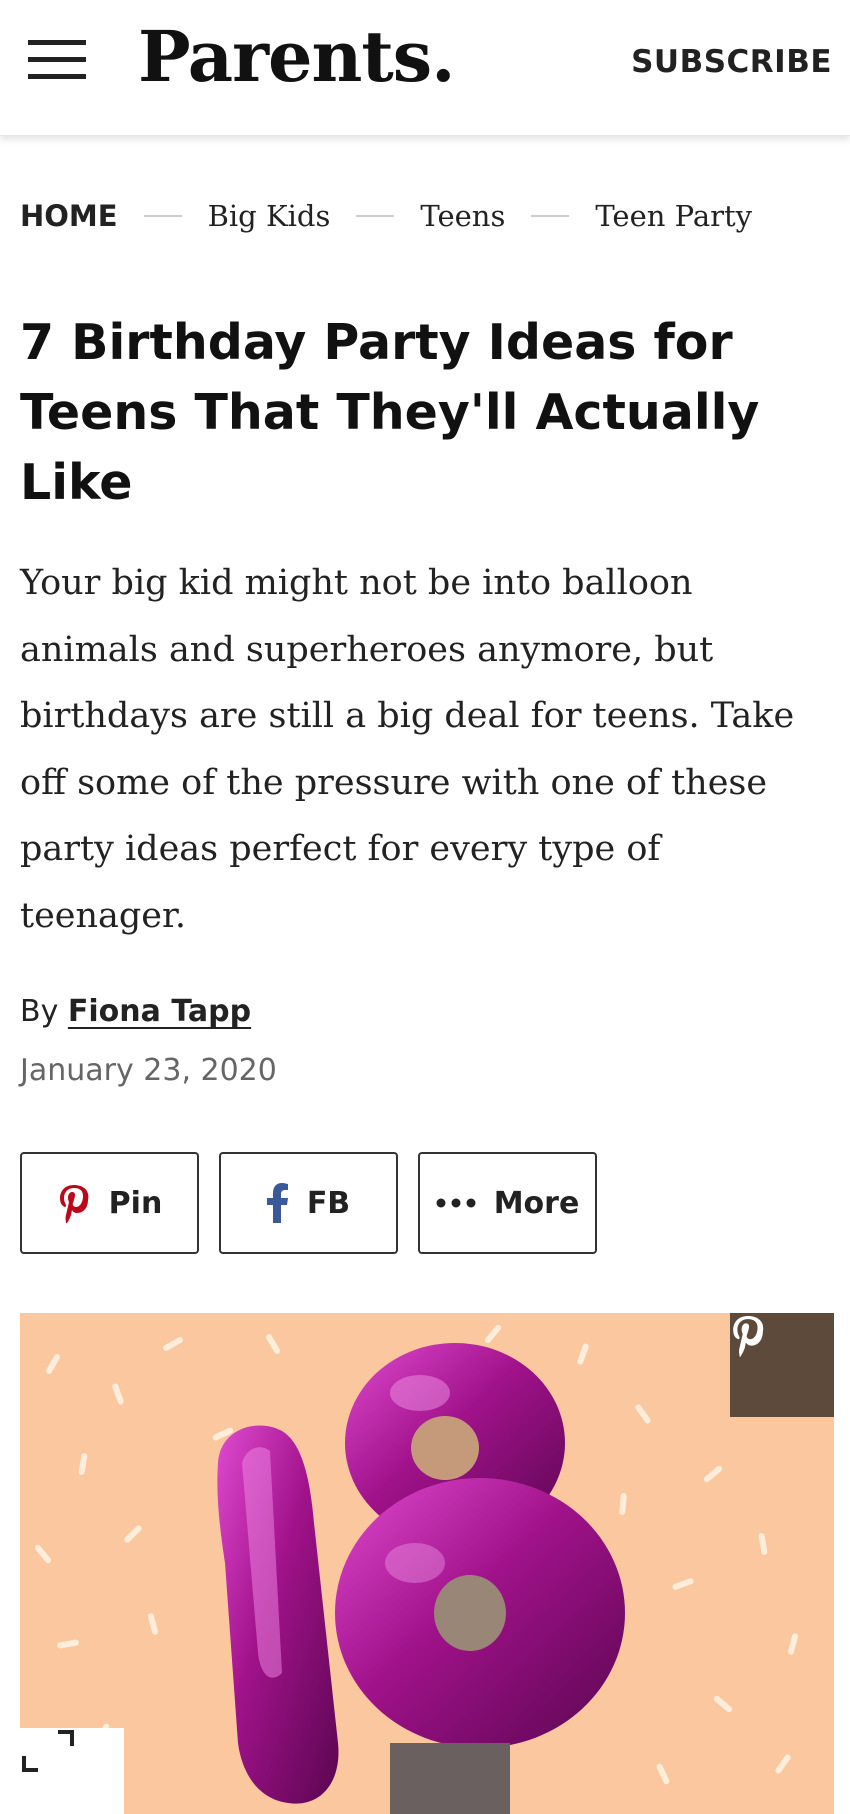 The image size is (850, 1814). What do you see at coordinates (673, 216) in the screenshot?
I see `breadcrumb-item-teen-party: Teen Party` at bounding box center [673, 216].